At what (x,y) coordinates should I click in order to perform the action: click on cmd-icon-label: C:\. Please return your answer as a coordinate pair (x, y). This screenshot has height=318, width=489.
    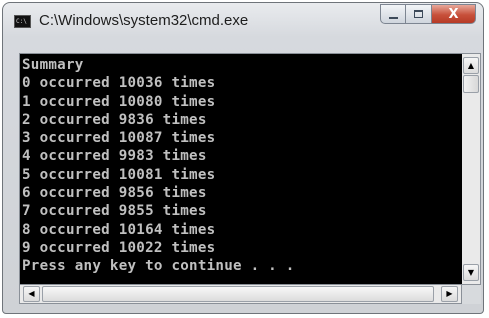
    Looking at the image, I should click on (21, 21).